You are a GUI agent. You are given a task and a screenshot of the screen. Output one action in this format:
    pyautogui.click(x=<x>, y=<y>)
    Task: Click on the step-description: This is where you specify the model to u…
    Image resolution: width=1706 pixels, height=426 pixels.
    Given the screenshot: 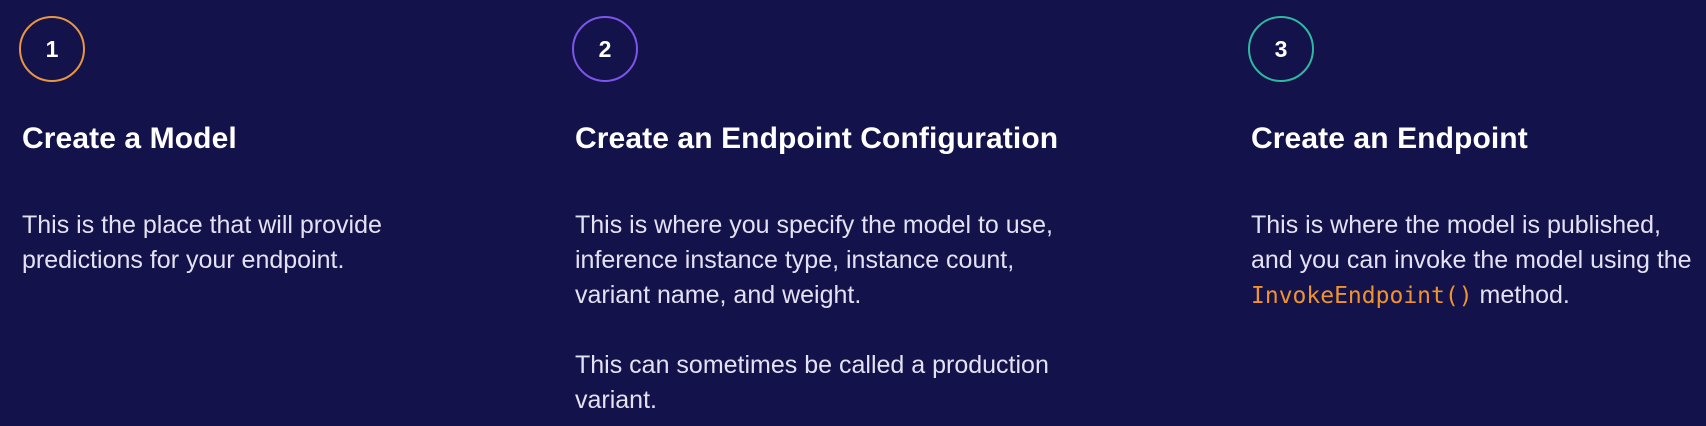 What is the action you would take?
    pyautogui.click(x=825, y=313)
    